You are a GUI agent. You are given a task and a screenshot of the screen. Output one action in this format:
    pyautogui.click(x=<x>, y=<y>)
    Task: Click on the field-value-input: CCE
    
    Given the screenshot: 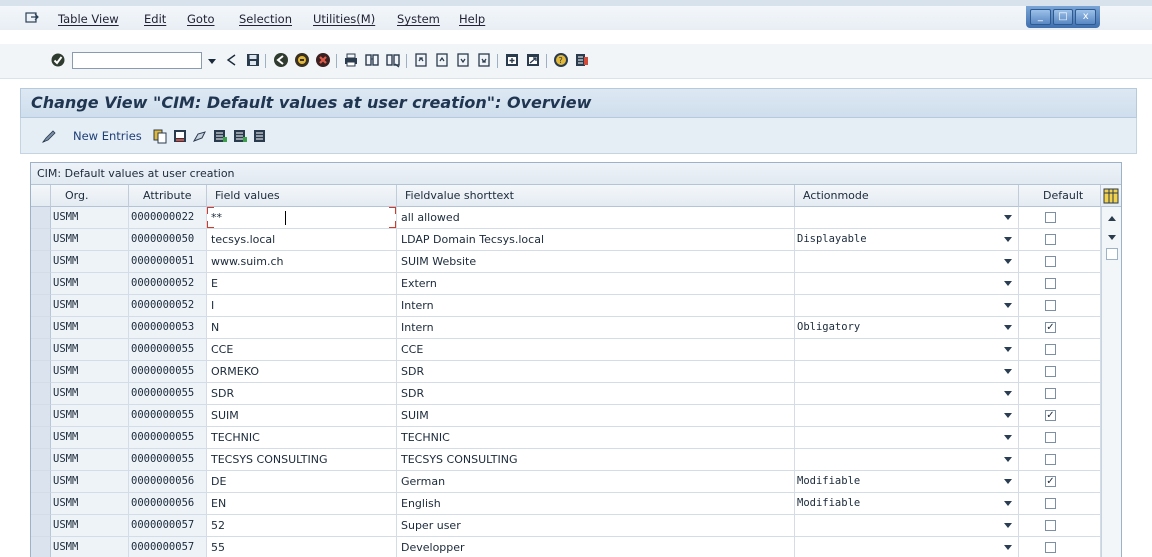 What is the action you would take?
    pyautogui.click(x=302, y=350)
    